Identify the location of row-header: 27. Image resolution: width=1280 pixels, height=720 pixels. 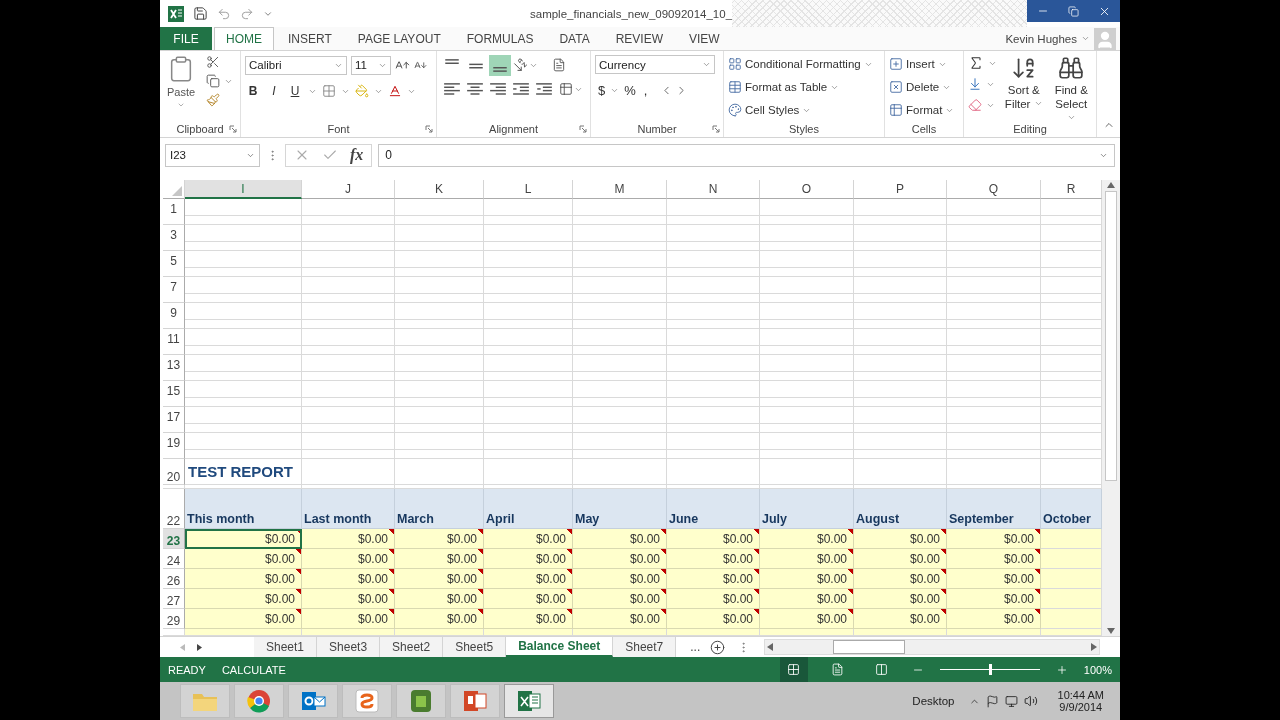
(174, 599).